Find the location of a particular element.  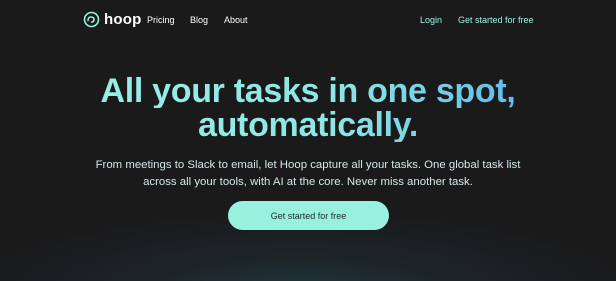

get-started-button: Get started for free is located at coordinates (308, 215).